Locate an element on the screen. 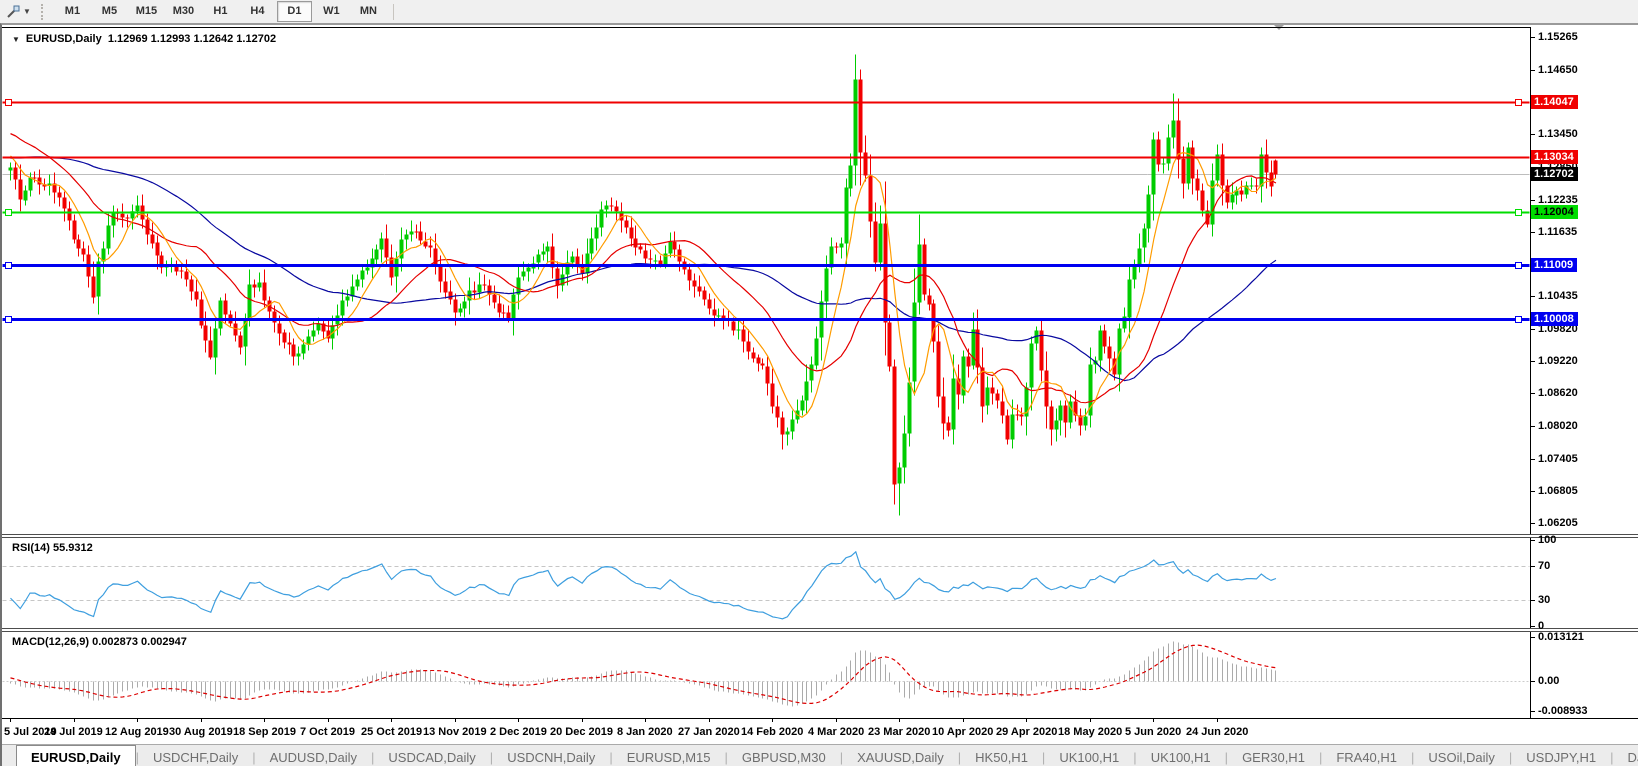 The width and height of the screenshot is (1638, 766). symbol-tab-dj30-m15: DJ30,M15 is located at coordinates (1626, 755).